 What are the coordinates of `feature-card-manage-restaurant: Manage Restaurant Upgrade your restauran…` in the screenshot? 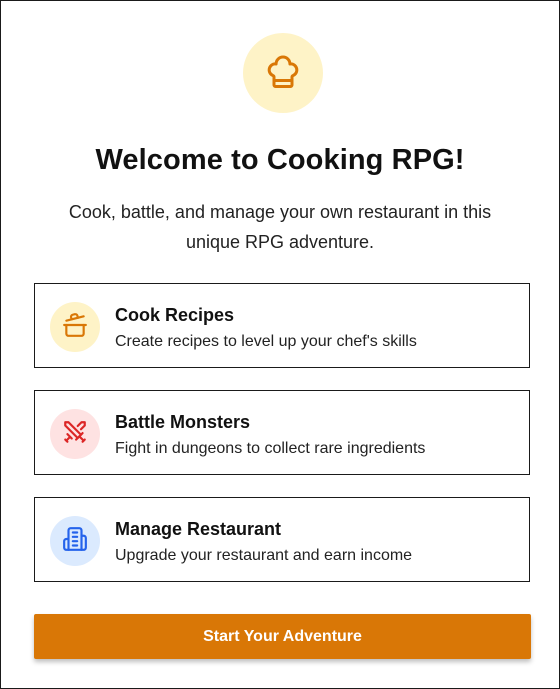 It's located at (282, 539).